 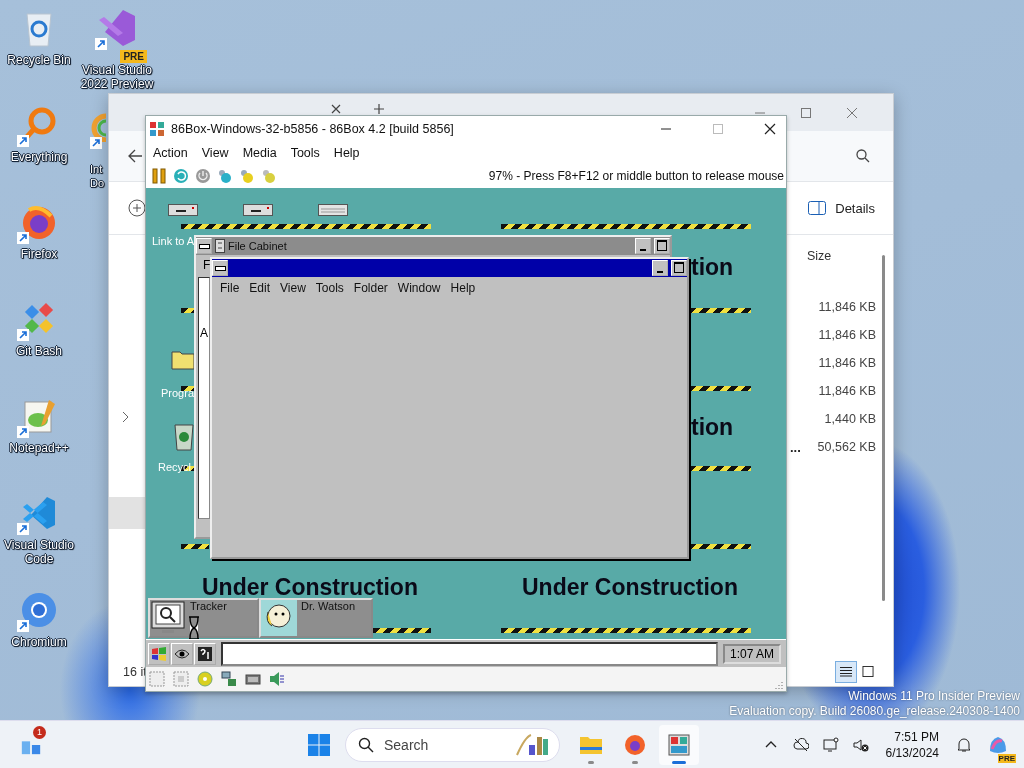 I want to click on back-arrow-icon, so click(x=135, y=156).